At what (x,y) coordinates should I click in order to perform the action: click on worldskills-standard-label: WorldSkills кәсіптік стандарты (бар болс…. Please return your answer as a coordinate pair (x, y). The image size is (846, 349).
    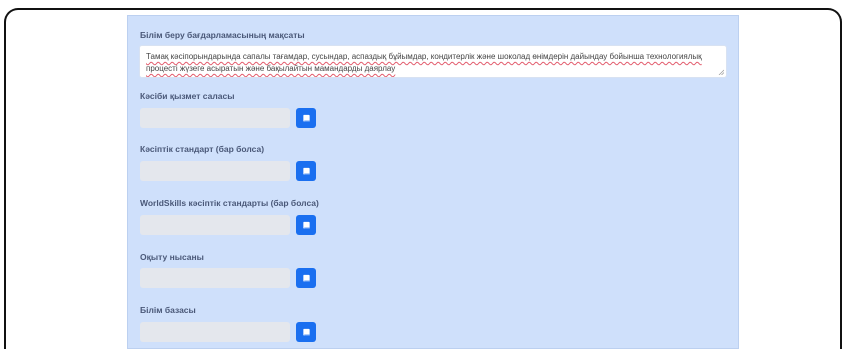
    Looking at the image, I should click on (229, 203).